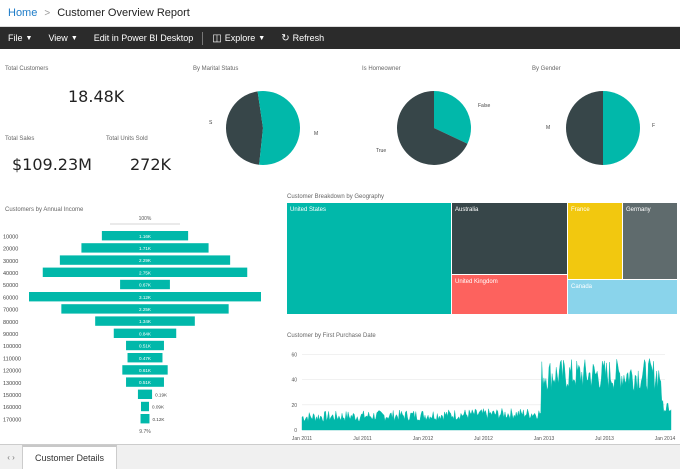  I want to click on pie-gender-label-m: M, so click(548, 128).